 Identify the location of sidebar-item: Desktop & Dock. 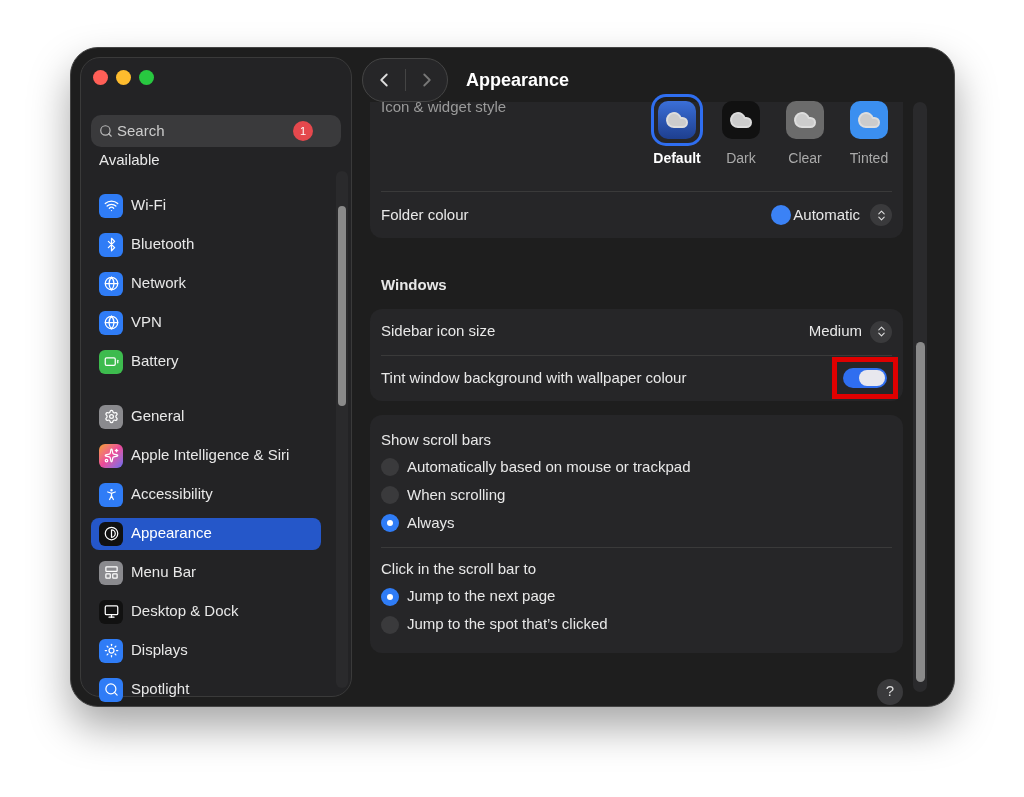
(206, 611).